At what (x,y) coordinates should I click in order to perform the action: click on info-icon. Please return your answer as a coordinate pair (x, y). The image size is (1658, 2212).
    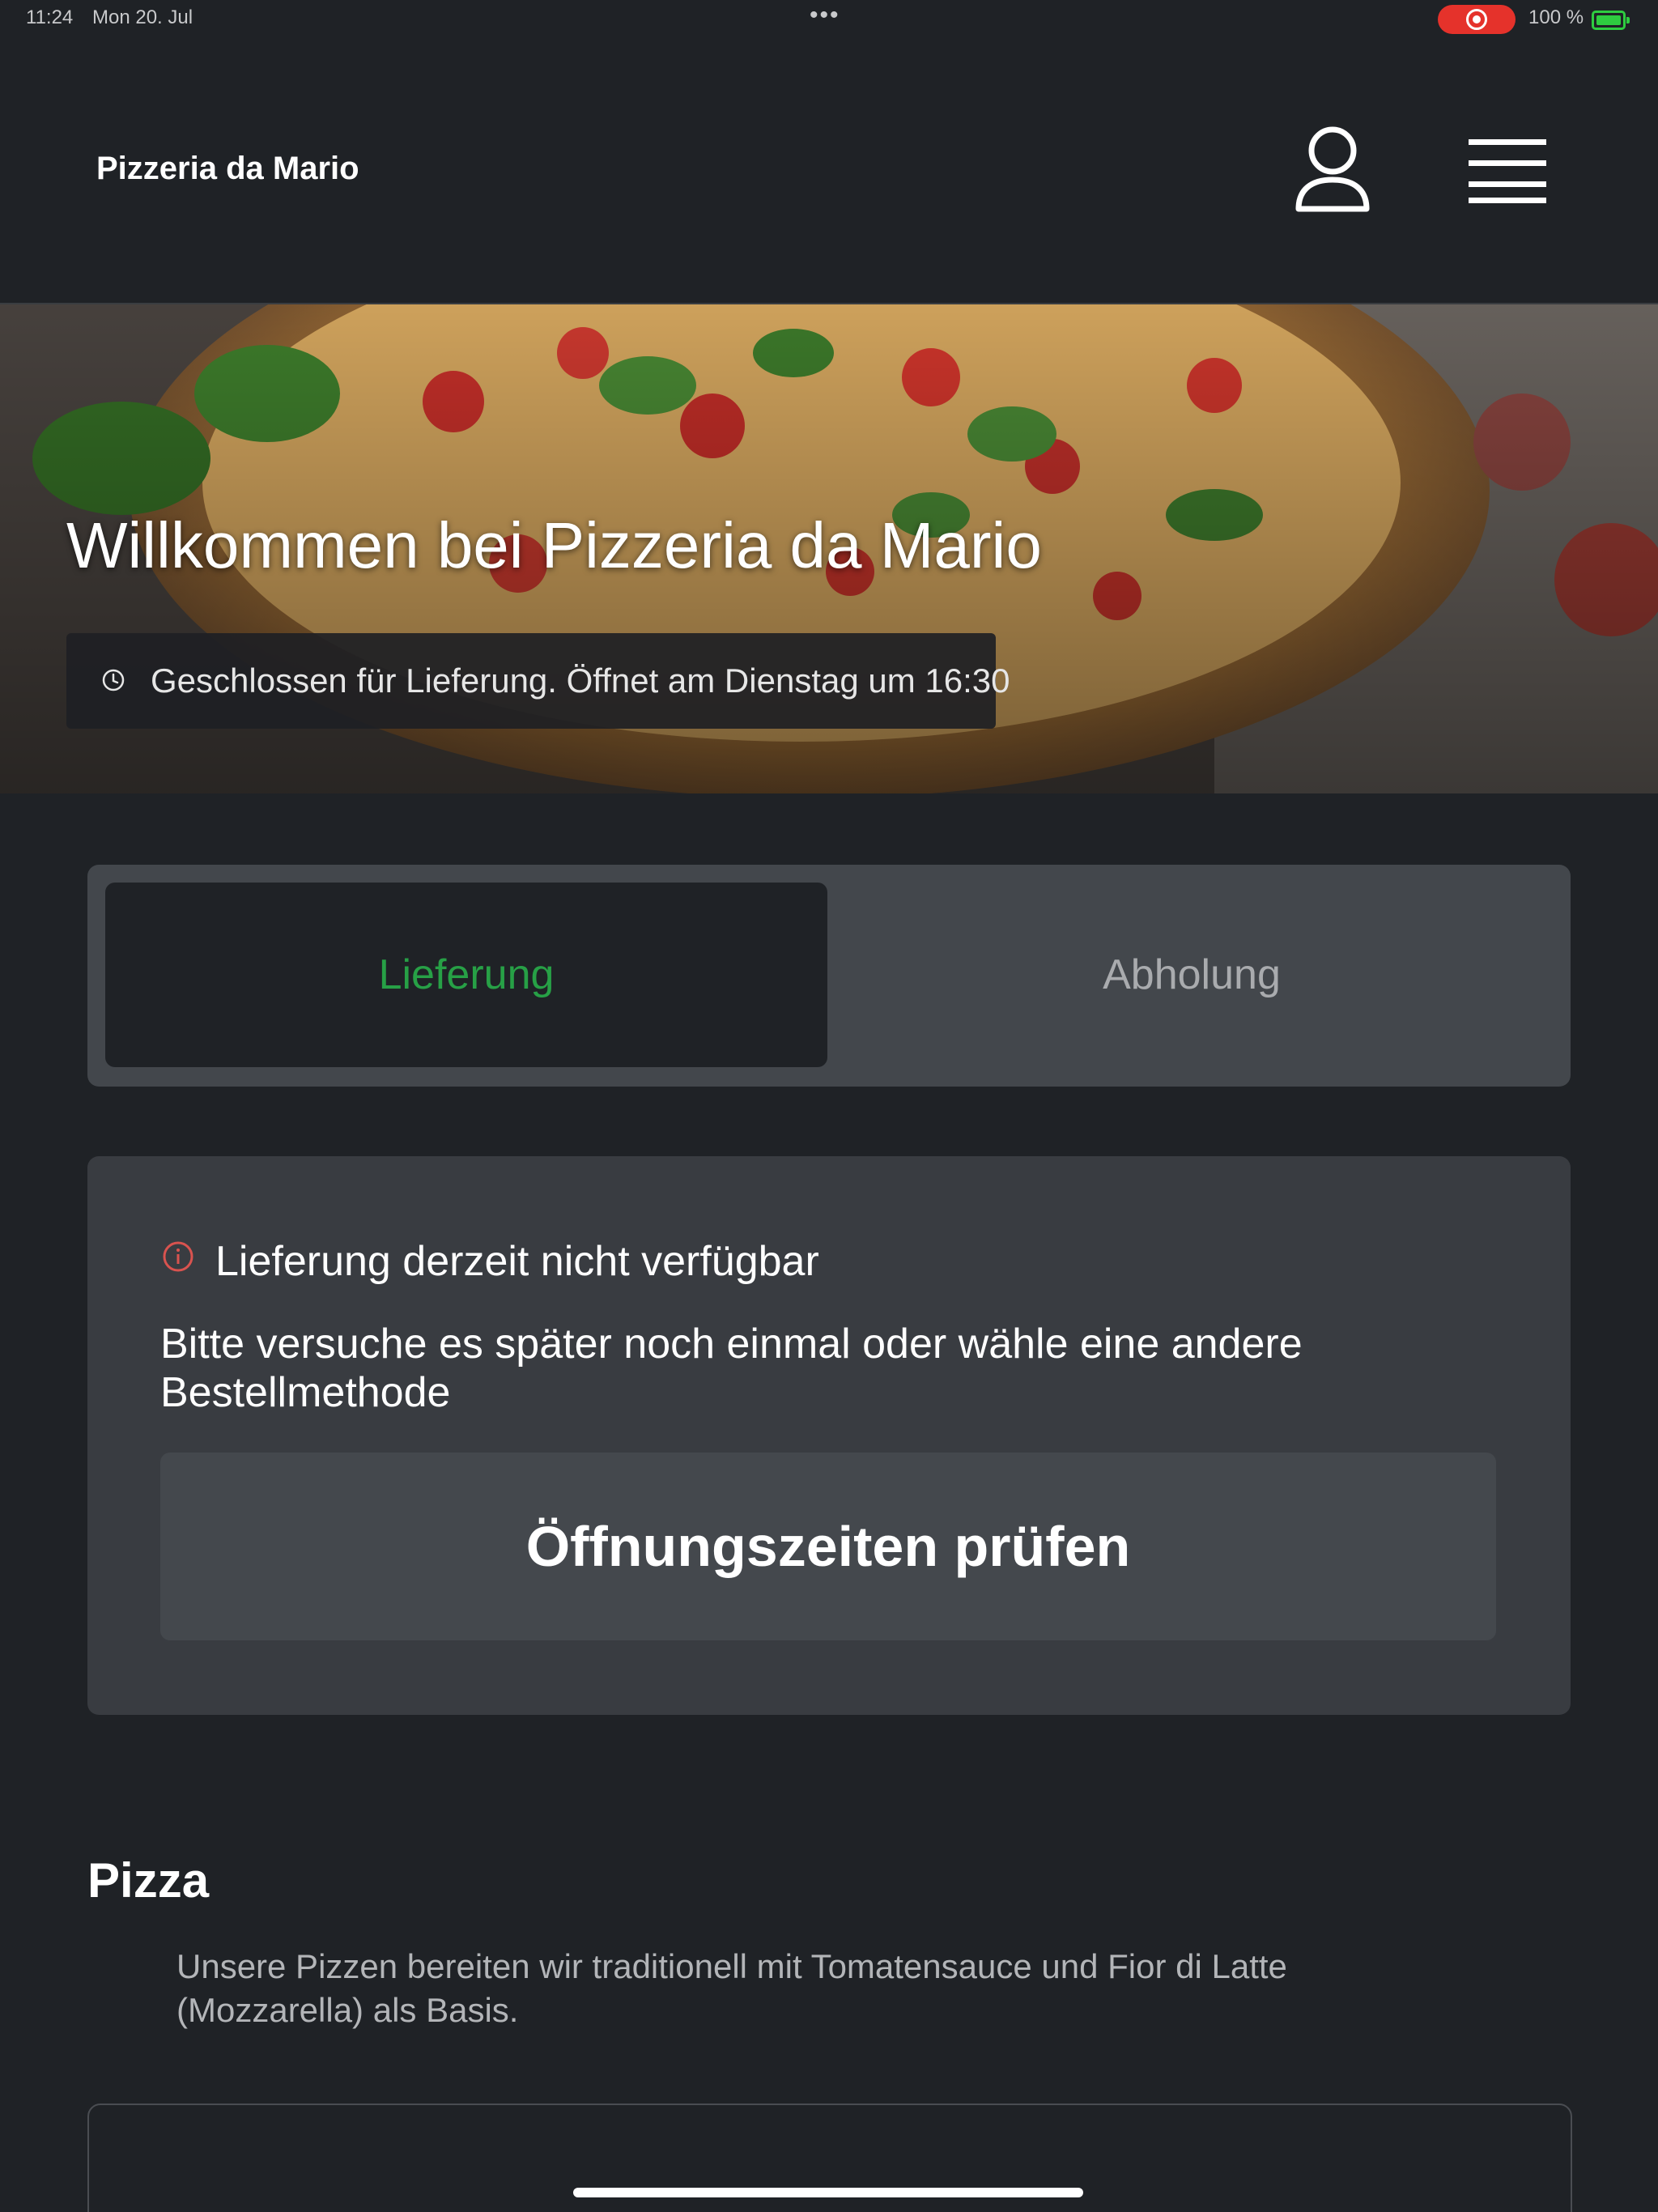
    Looking at the image, I should click on (178, 1256).